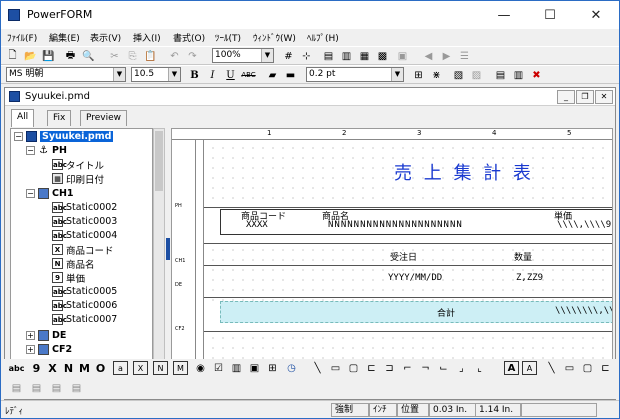 The image size is (620, 419). Describe the element at coordinates (114, 56) in the screenshot. I see `cut-icon: ✂` at that location.